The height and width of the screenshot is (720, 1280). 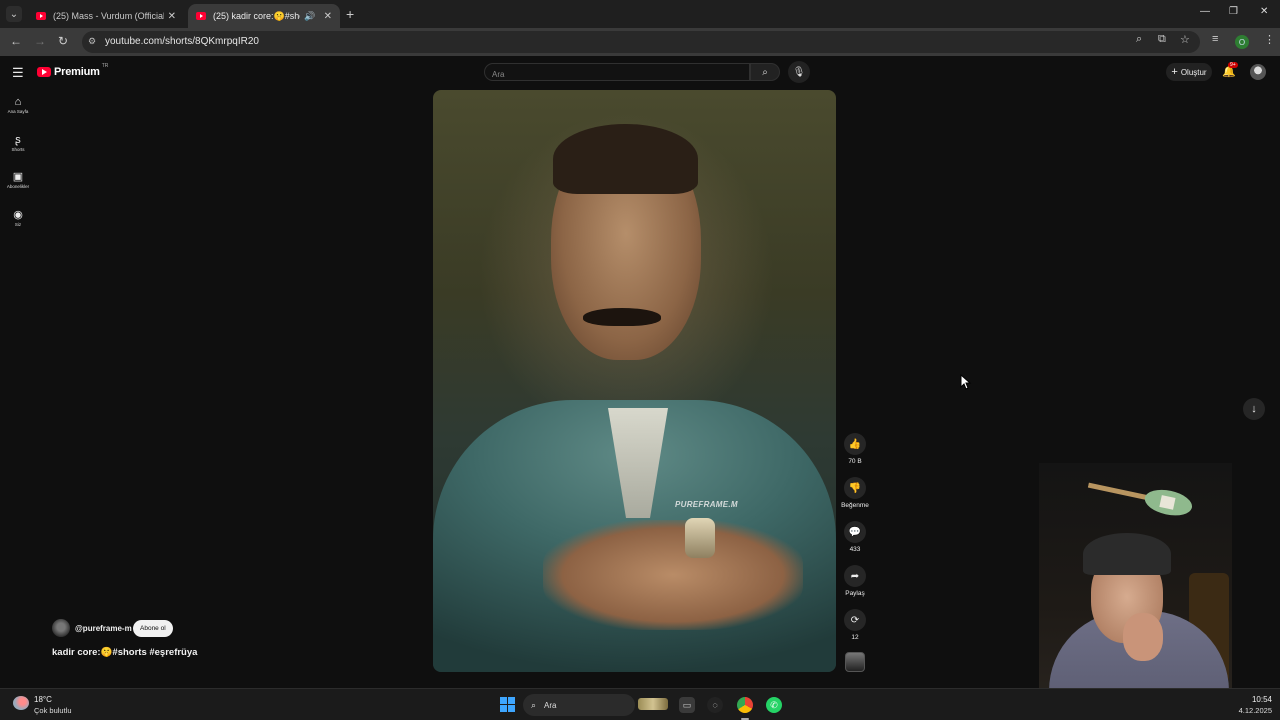 I want to click on restore-icon: ❐, so click(x=1233, y=11).